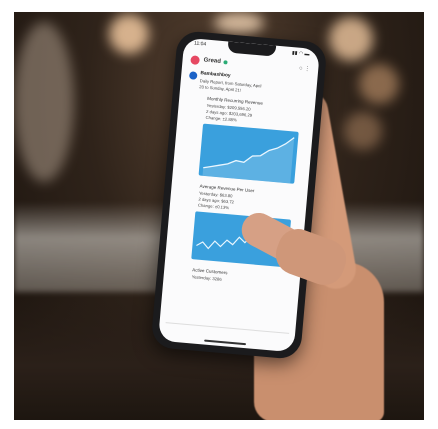 Image resolution: width=438 pixels, height=429 pixels. What do you see at coordinates (300, 54) in the screenshot?
I see `status-icons: ▮▮ ◠ ▬` at bounding box center [300, 54].